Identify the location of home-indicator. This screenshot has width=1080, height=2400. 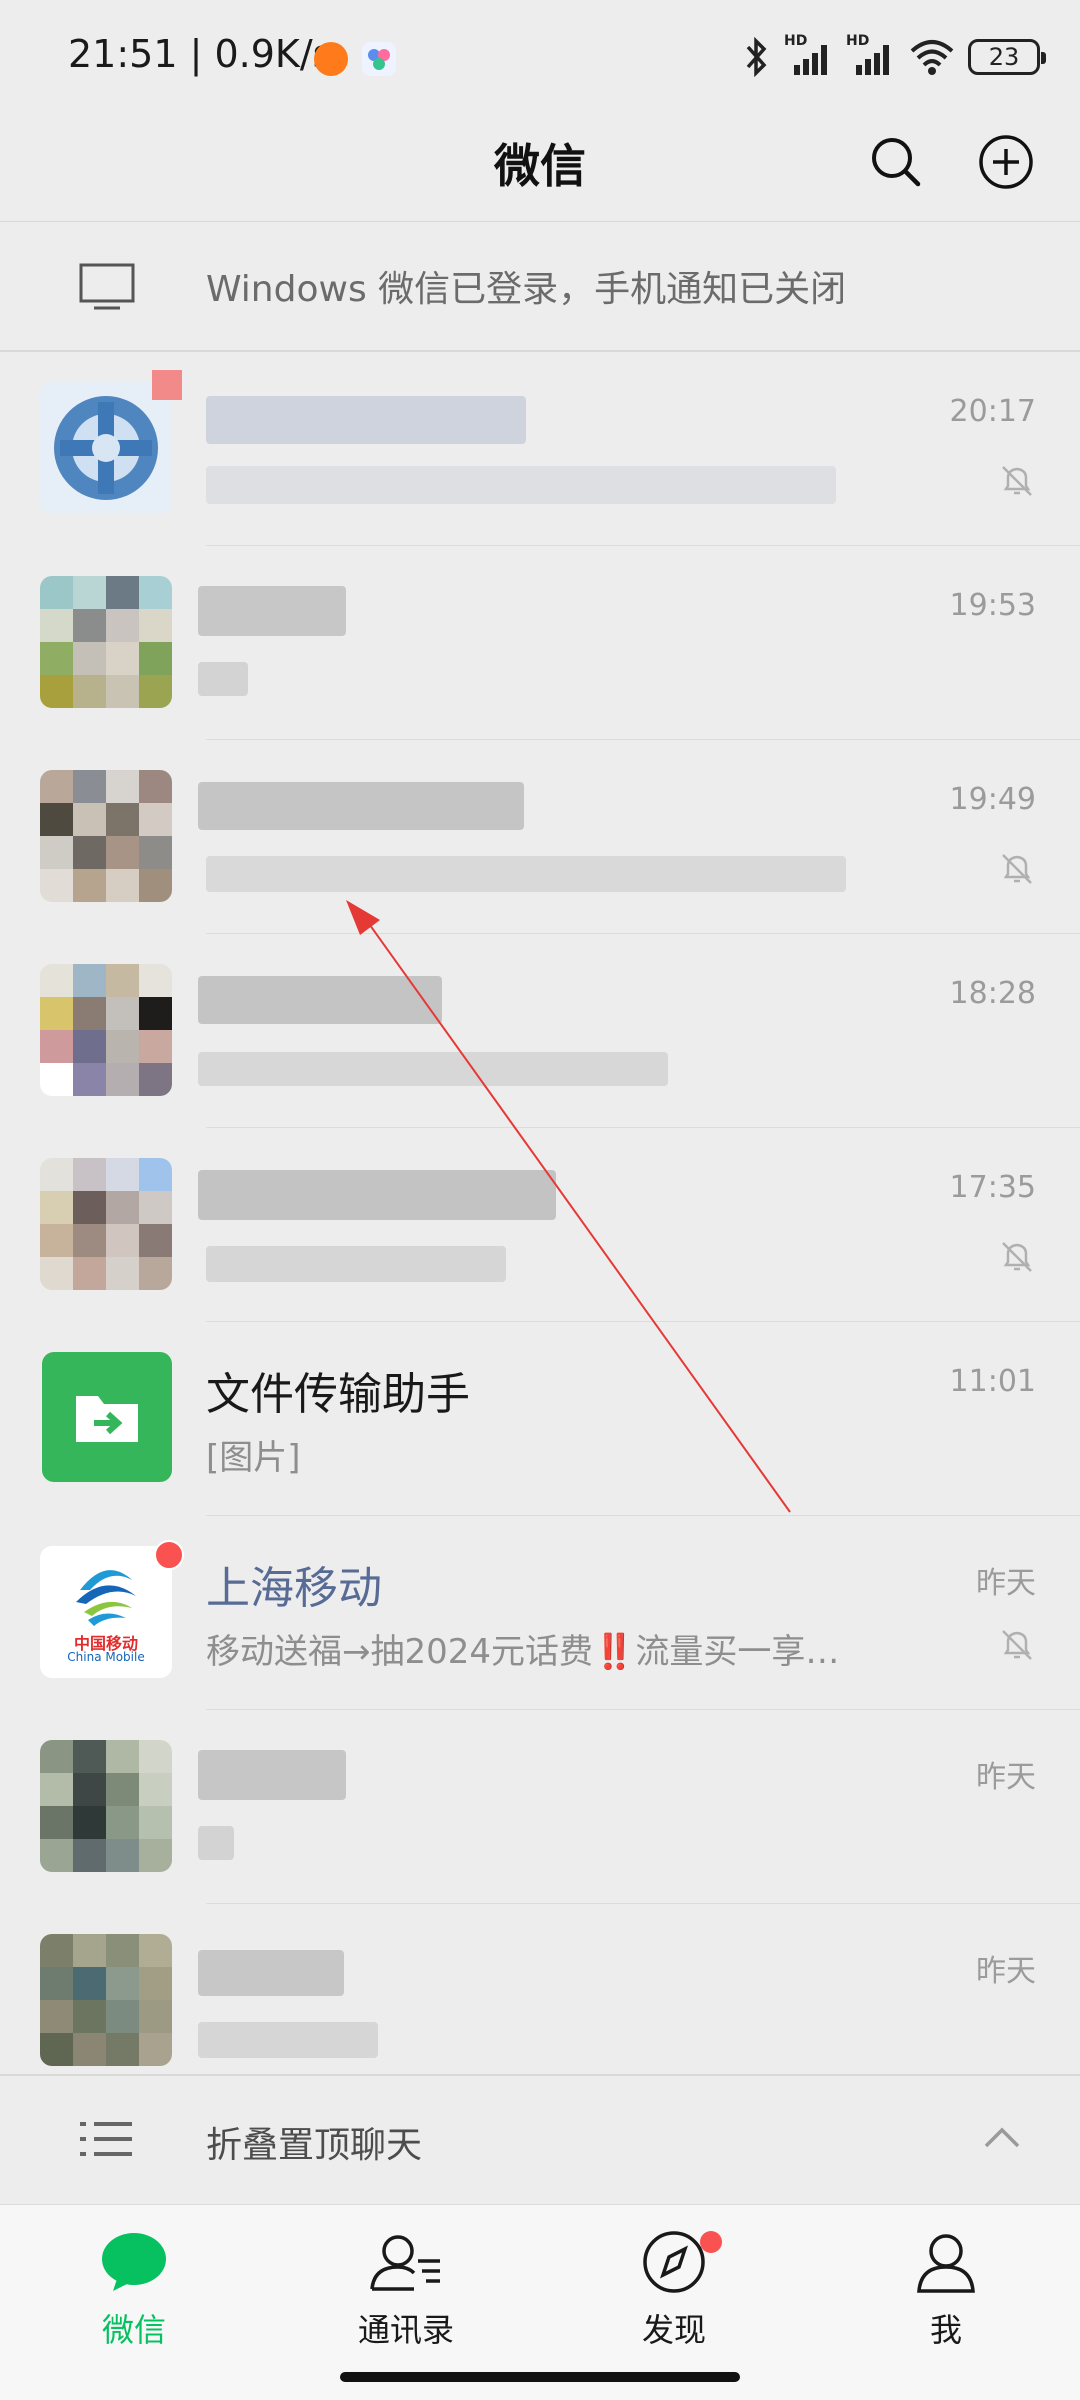
(540, 2377).